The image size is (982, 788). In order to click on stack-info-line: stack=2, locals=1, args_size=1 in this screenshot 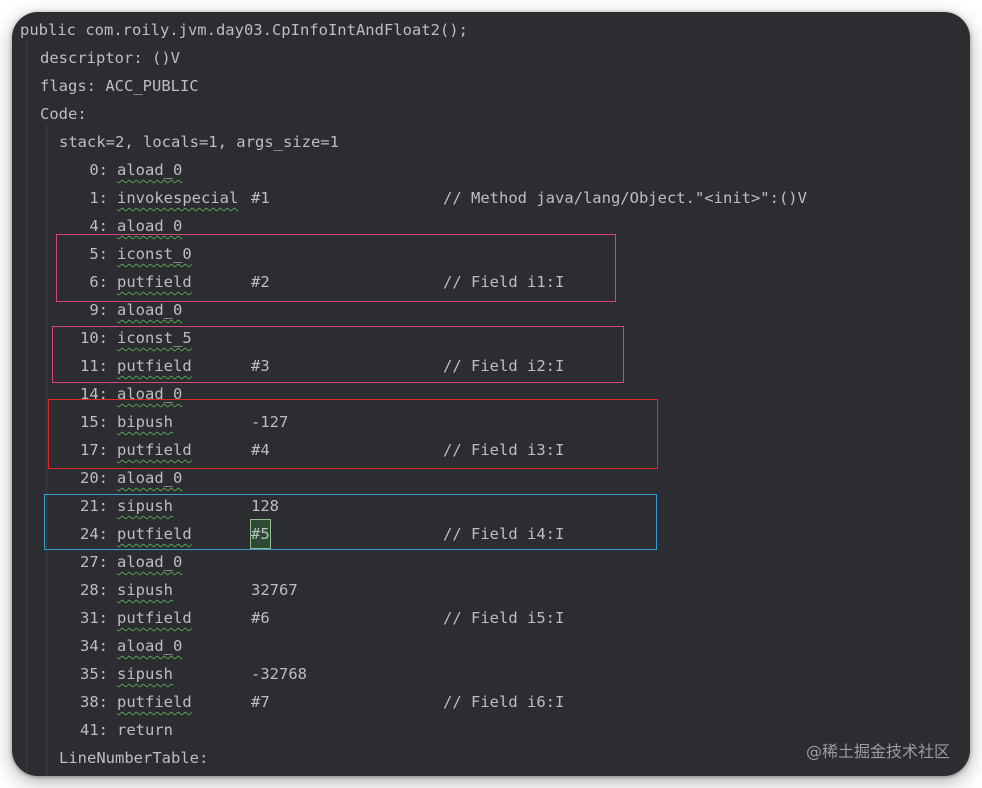, I will do `click(175, 142)`.